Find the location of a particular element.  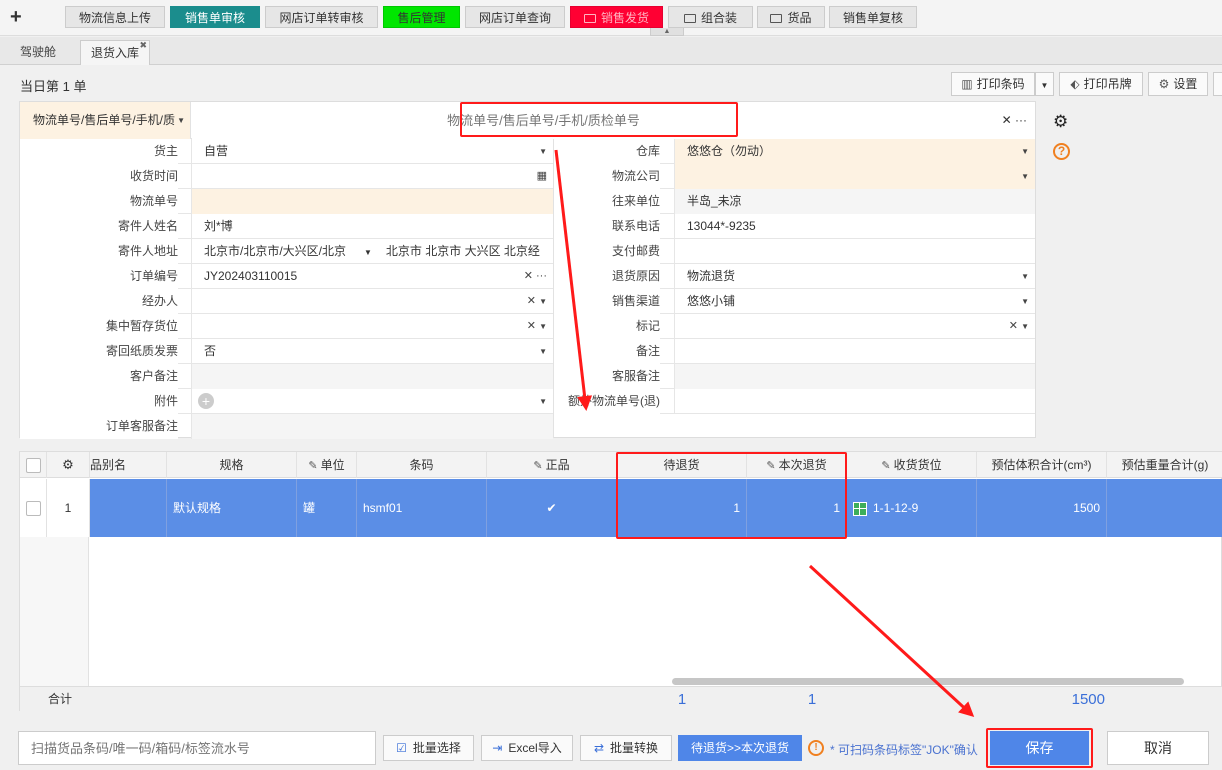

select-all-checkbox is located at coordinates (33, 466).